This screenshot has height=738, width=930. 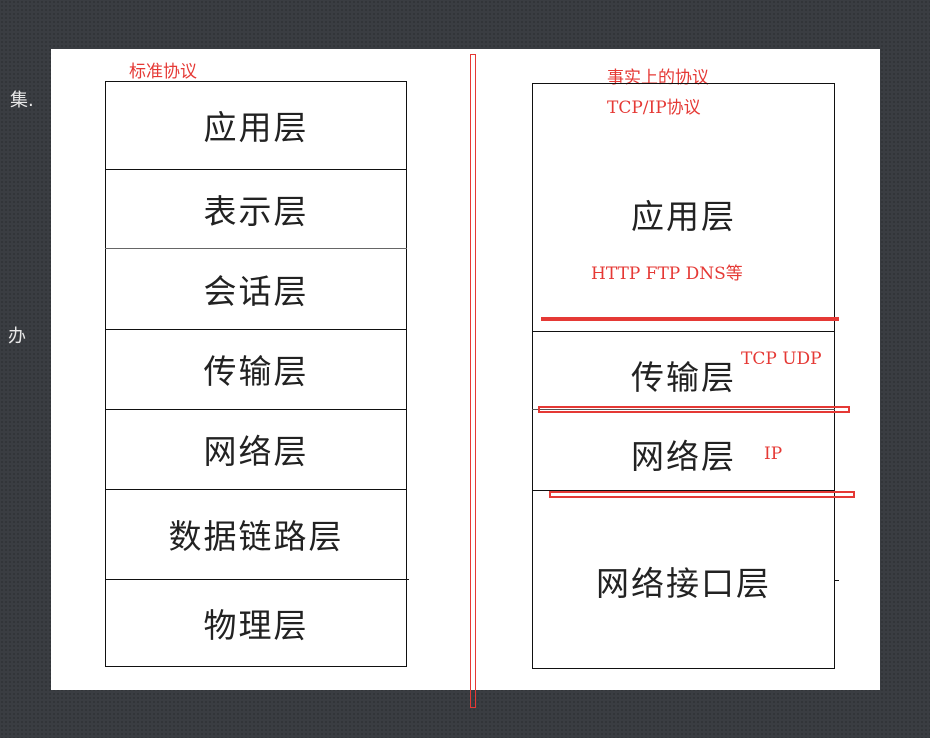 What do you see at coordinates (473, 381) in the screenshot?
I see `red-divider-line` at bounding box center [473, 381].